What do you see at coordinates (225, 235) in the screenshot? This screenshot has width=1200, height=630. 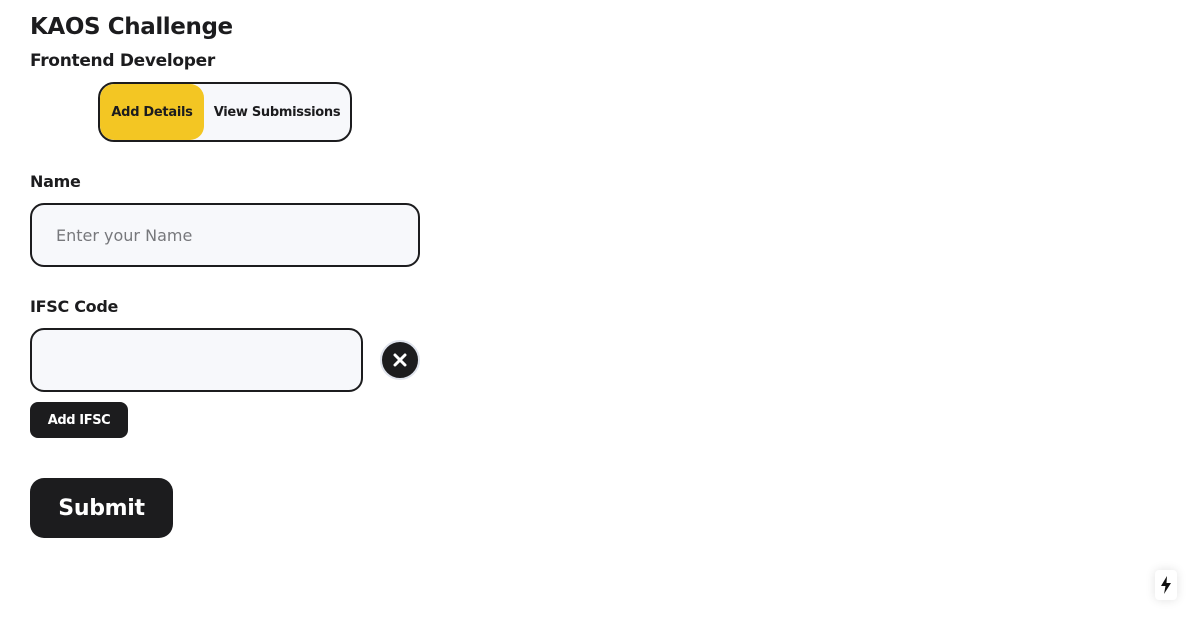 I see `name-input` at bounding box center [225, 235].